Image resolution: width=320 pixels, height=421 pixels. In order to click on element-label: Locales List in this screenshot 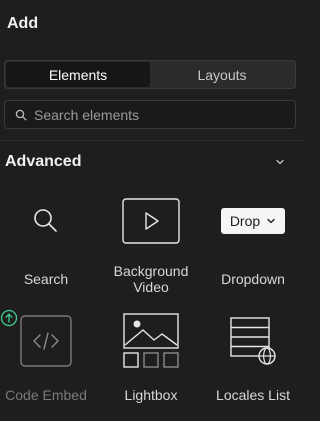, I will do `click(253, 395)`.